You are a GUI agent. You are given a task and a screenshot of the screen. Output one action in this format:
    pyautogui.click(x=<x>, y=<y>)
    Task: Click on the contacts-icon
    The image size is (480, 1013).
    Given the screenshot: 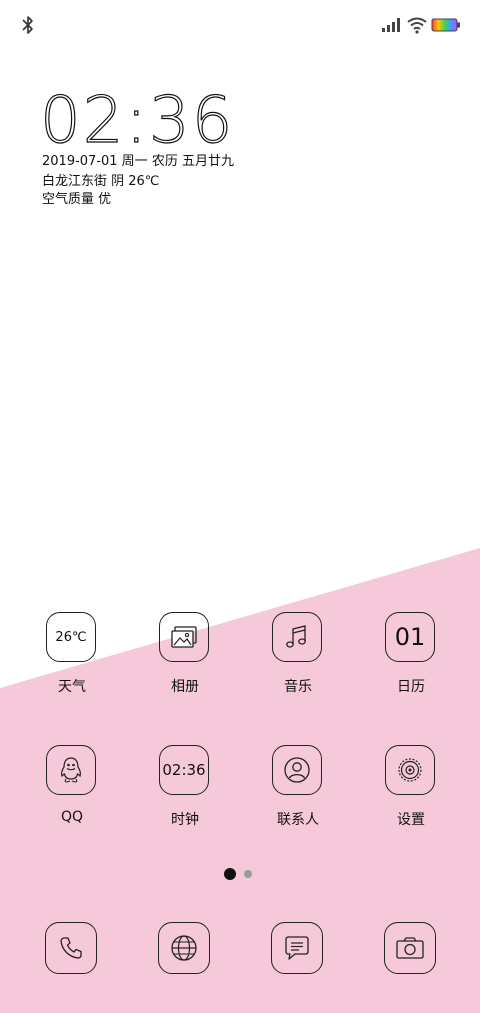 What is the action you would take?
    pyautogui.click(x=297, y=770)
    